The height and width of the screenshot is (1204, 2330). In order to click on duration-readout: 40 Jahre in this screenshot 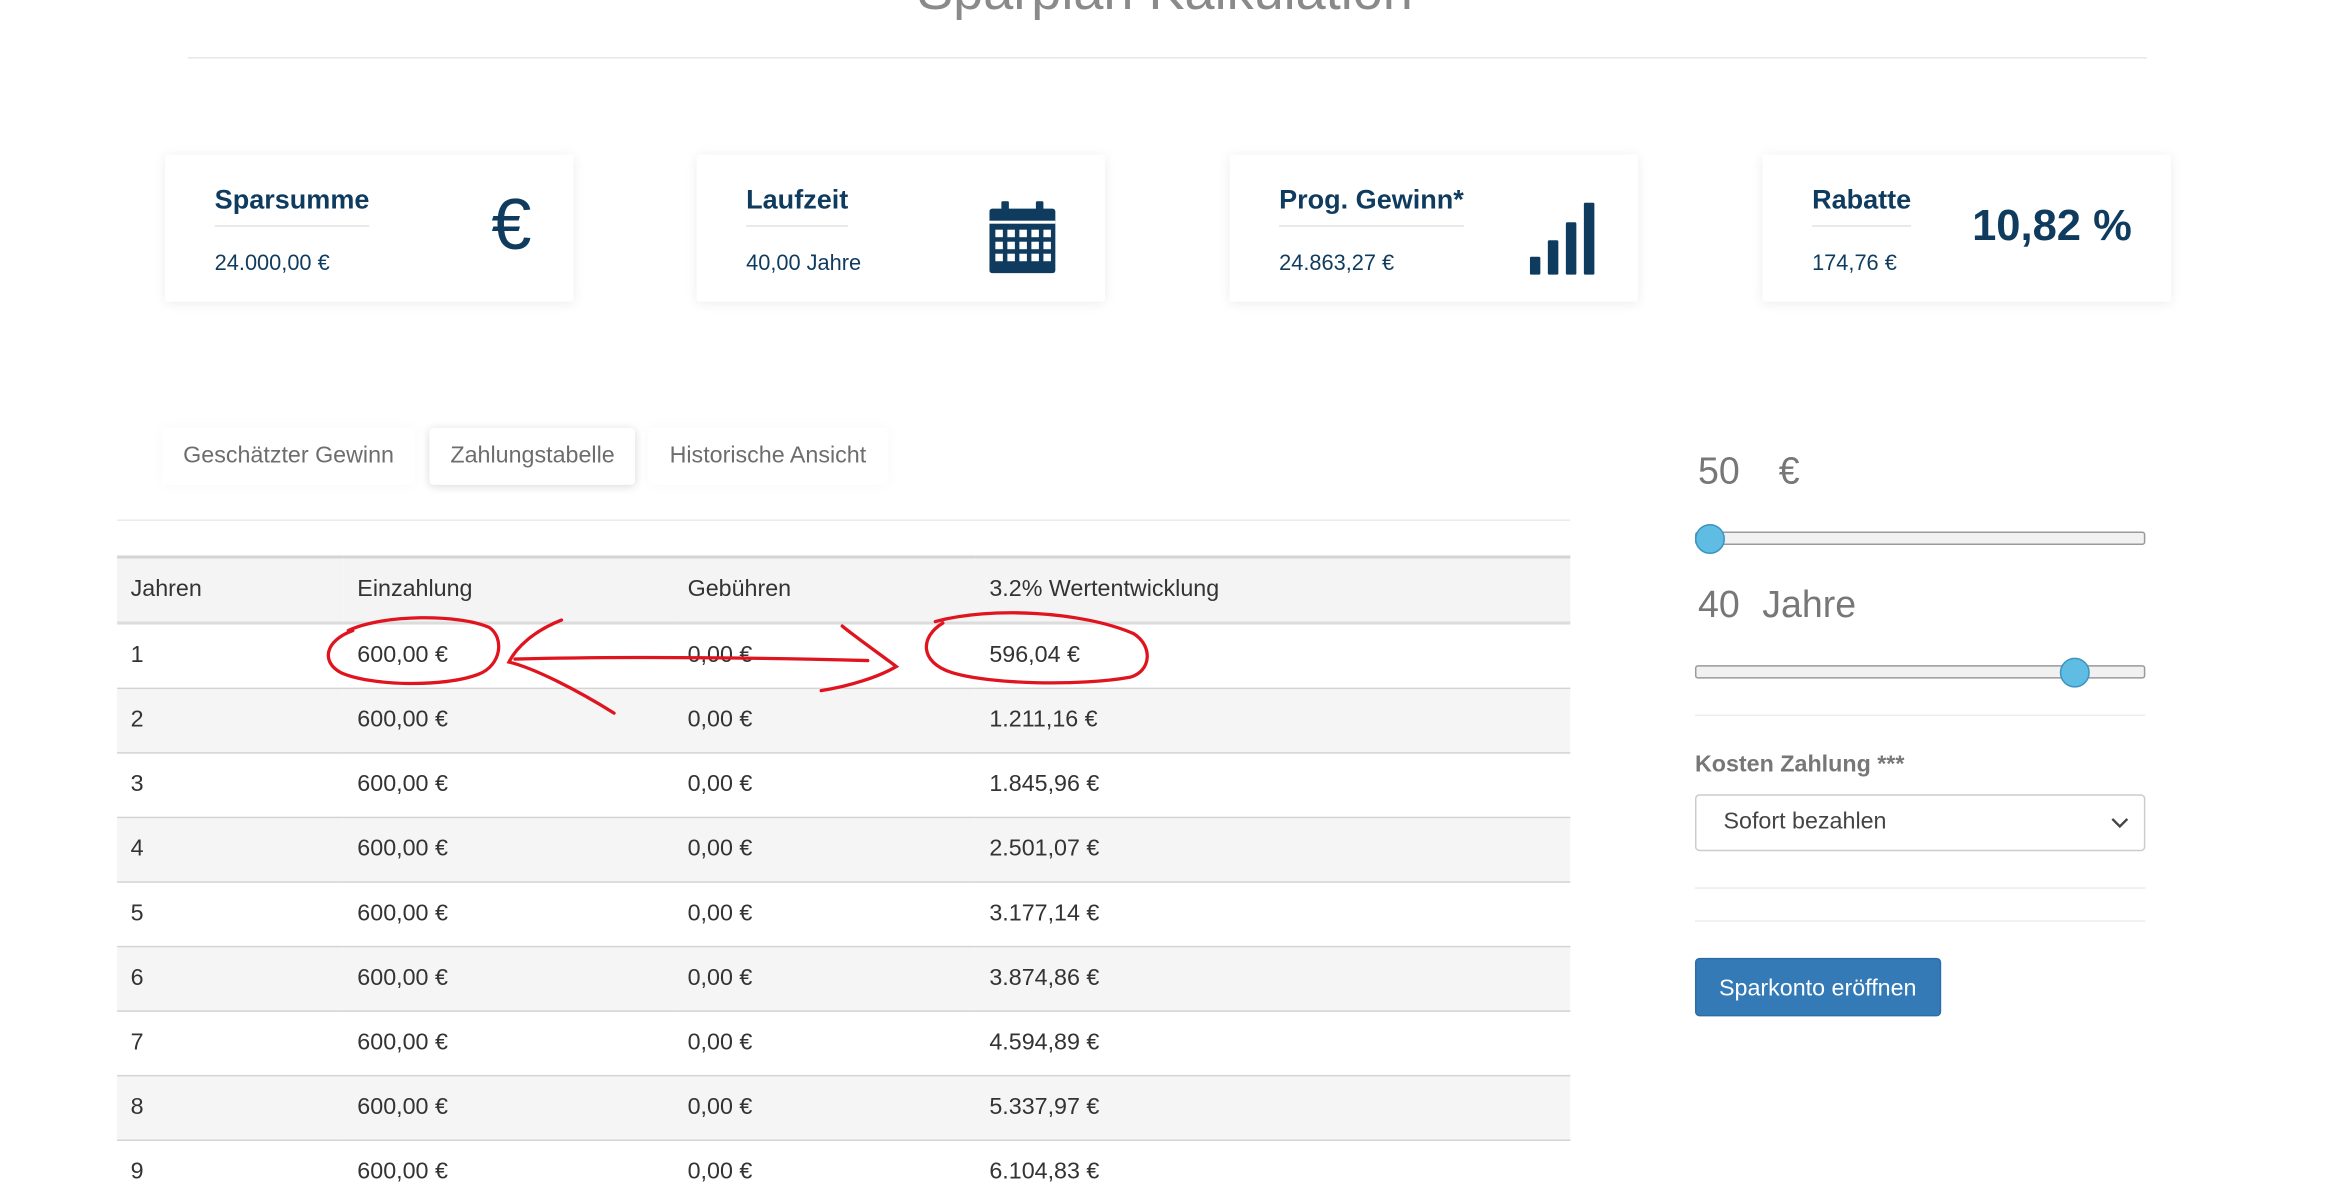, I will do `click(1777, 606)`.